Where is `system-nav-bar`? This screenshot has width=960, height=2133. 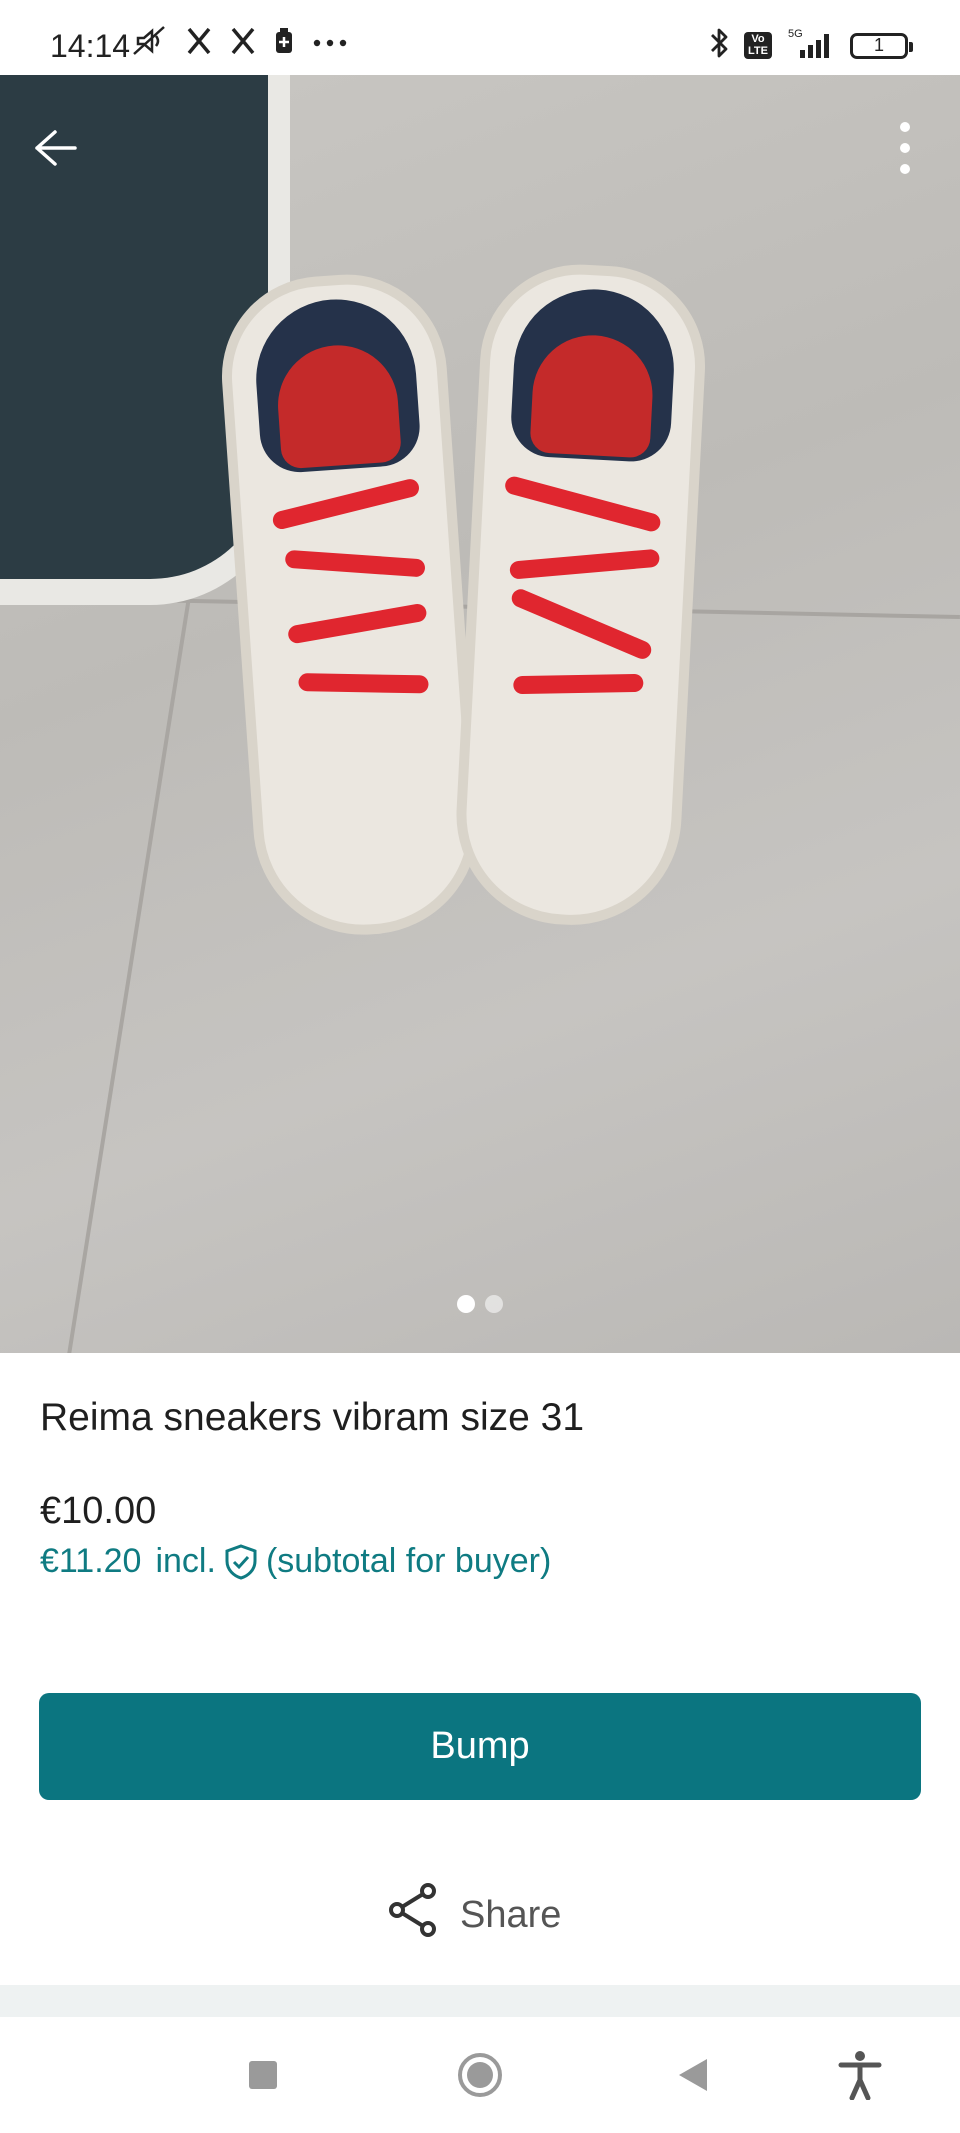
system-nav-bar is located at coordinates (480, 2075).